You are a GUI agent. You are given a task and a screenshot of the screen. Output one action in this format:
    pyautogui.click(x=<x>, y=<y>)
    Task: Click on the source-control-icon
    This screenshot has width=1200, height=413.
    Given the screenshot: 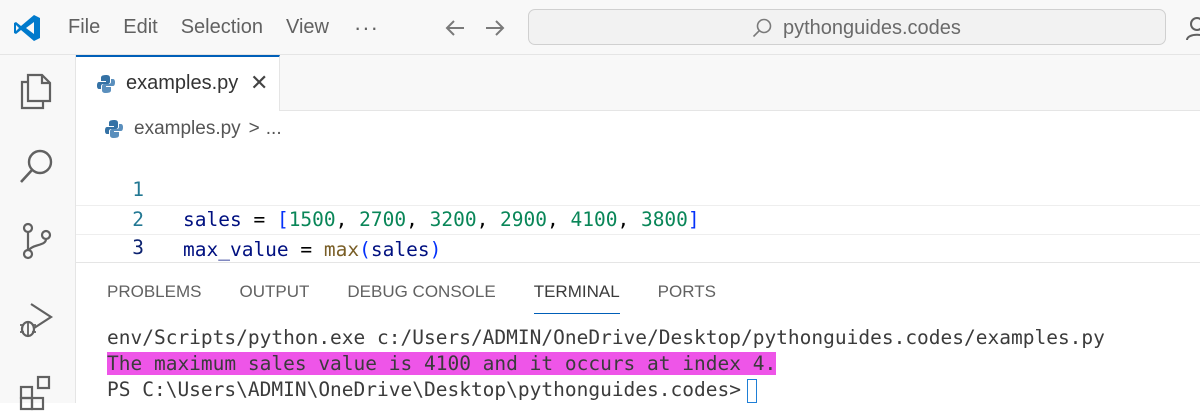 What is the action you would take?
    pyautogui.click(x=37, y=241)
    